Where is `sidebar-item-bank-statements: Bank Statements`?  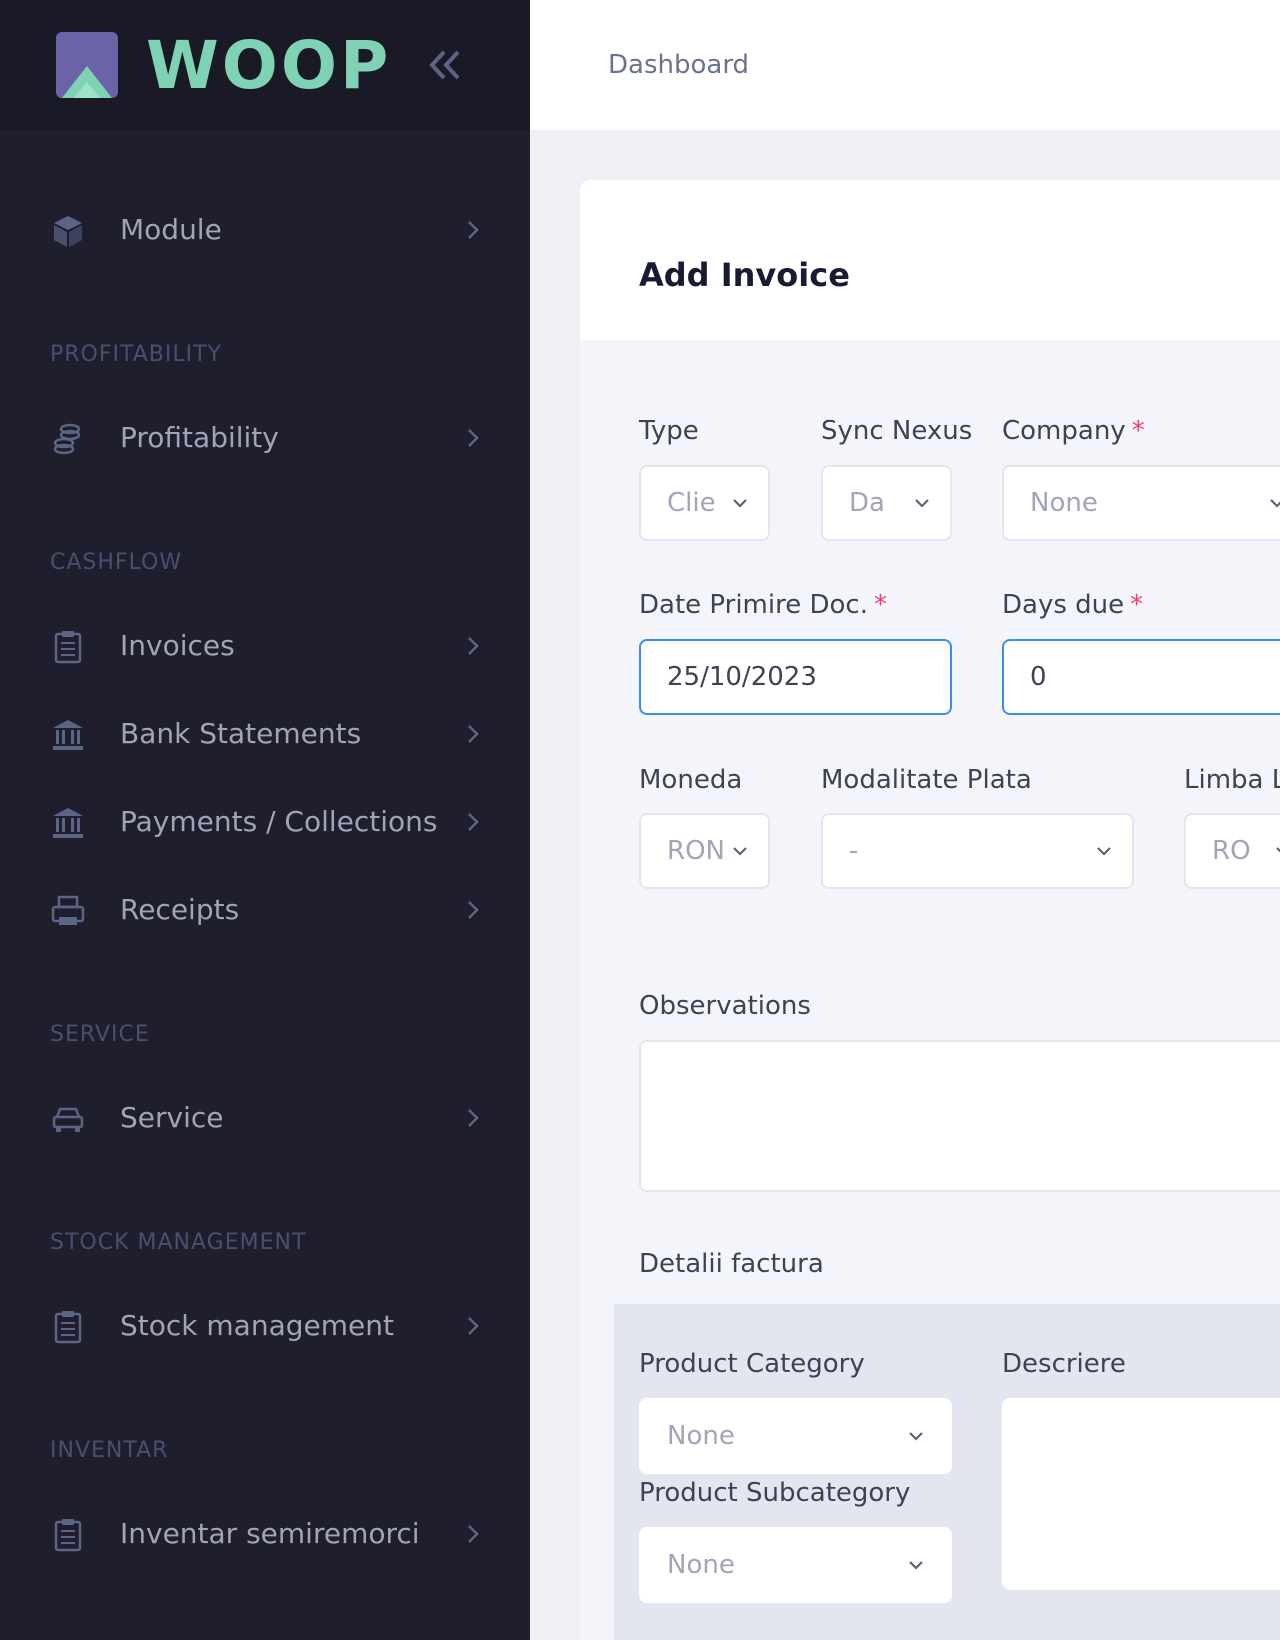
sidebar-item-bank-statements: Bank Statements is located at coordinates (265, 734).